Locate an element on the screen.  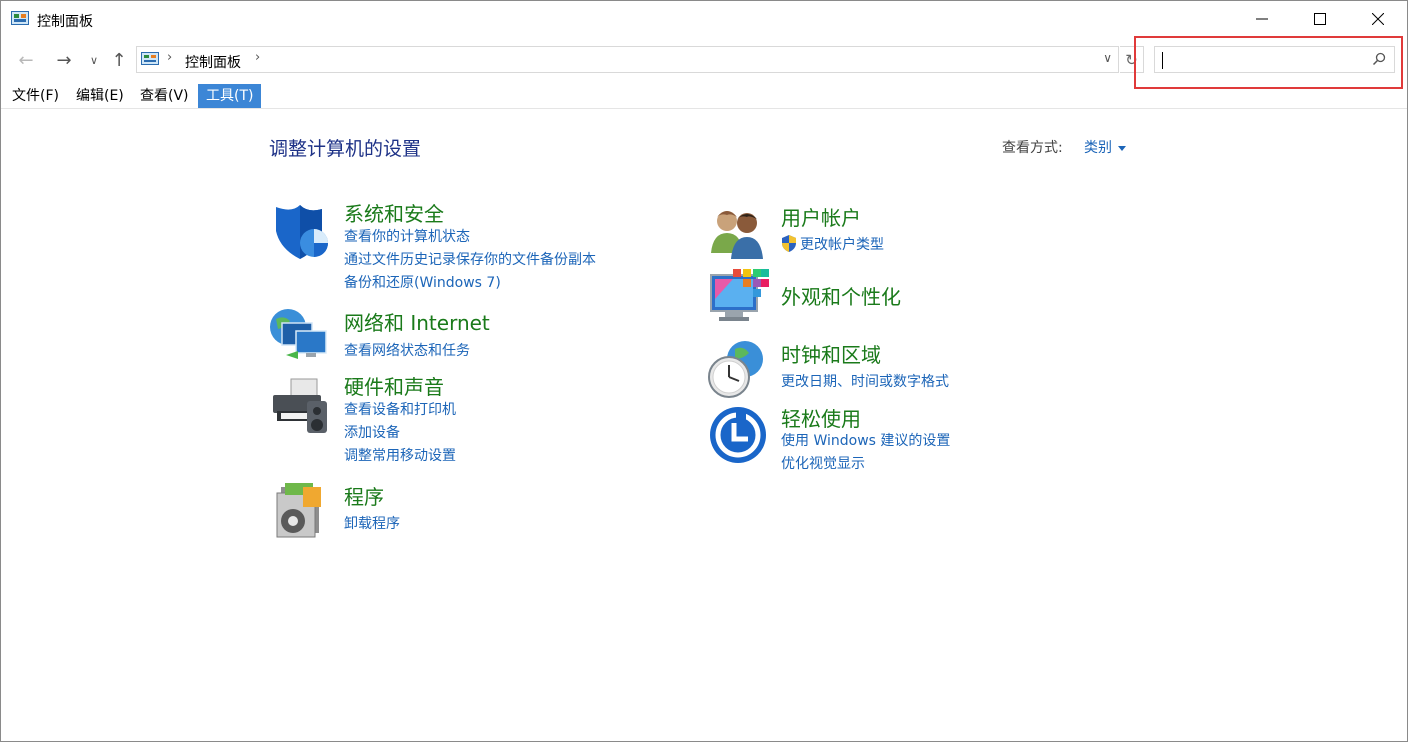
minimize-button is located at coordinates (1262, 19).